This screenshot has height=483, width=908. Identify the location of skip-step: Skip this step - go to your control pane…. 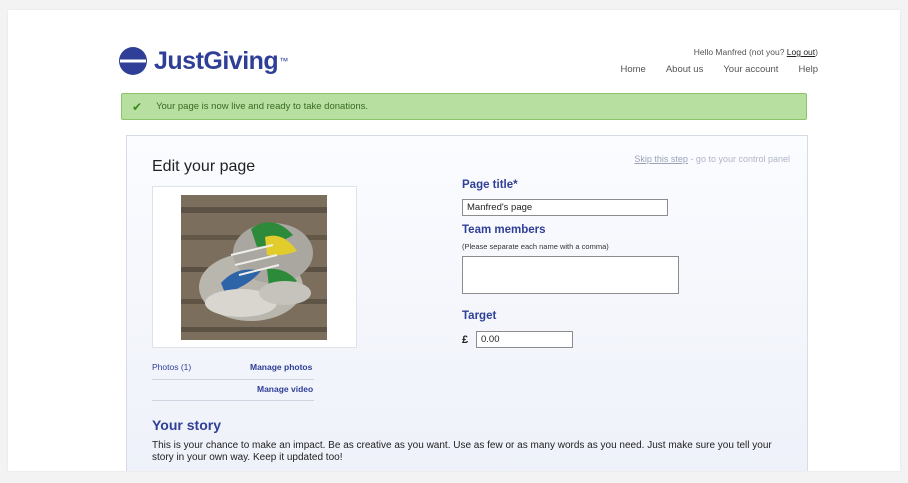
(712, 159).